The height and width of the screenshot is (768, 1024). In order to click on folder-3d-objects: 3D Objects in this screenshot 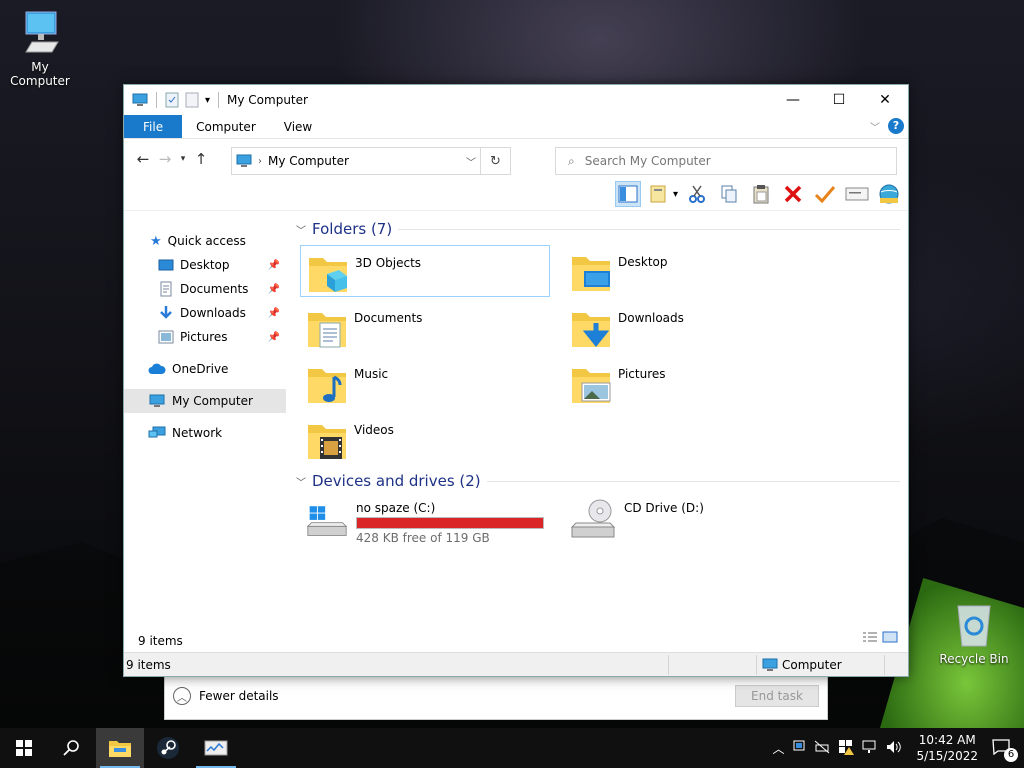, I will do `click(425, 271)`.